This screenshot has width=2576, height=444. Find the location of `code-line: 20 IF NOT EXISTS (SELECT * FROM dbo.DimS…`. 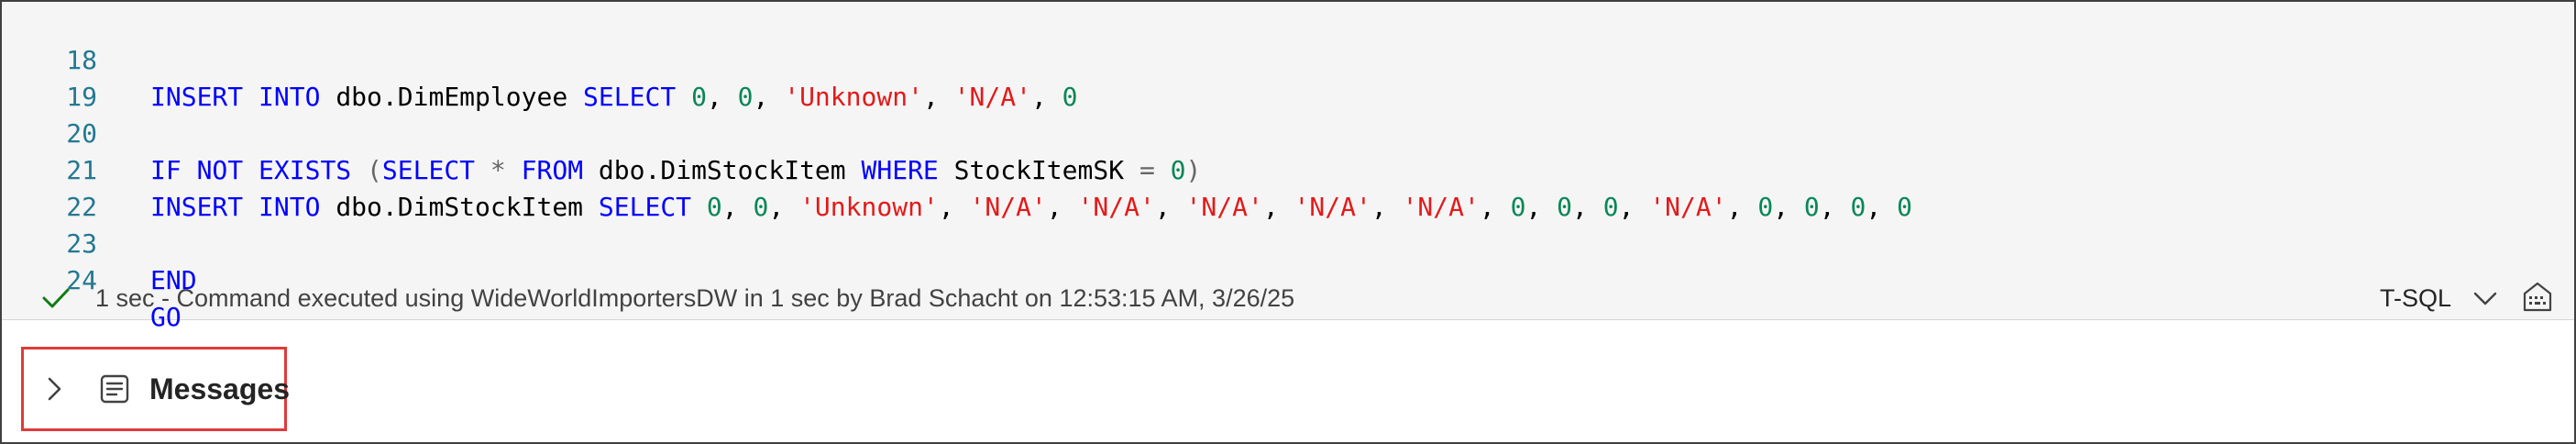

code-line: 20 IF NOT EXISTS (SELECT * FROM dbo.DimS… is located at coordinates (601, 132).